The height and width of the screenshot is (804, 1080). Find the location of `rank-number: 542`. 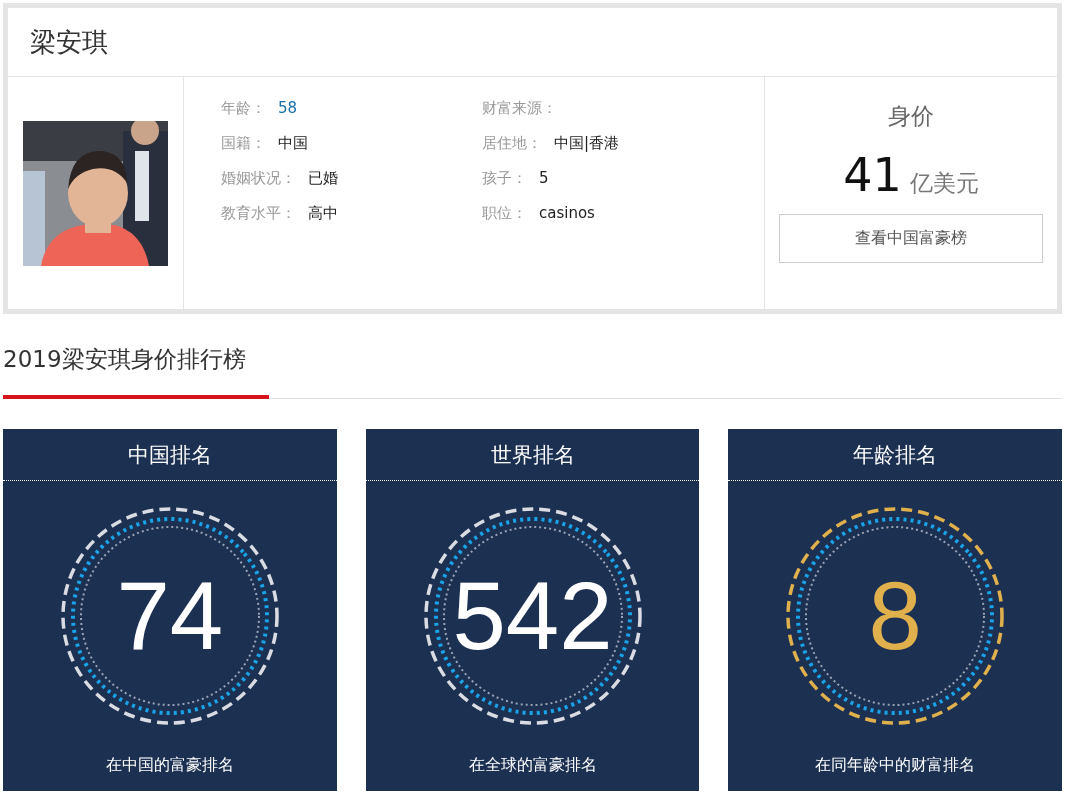

rank-number: 542 is located at coordinates (532, 616).